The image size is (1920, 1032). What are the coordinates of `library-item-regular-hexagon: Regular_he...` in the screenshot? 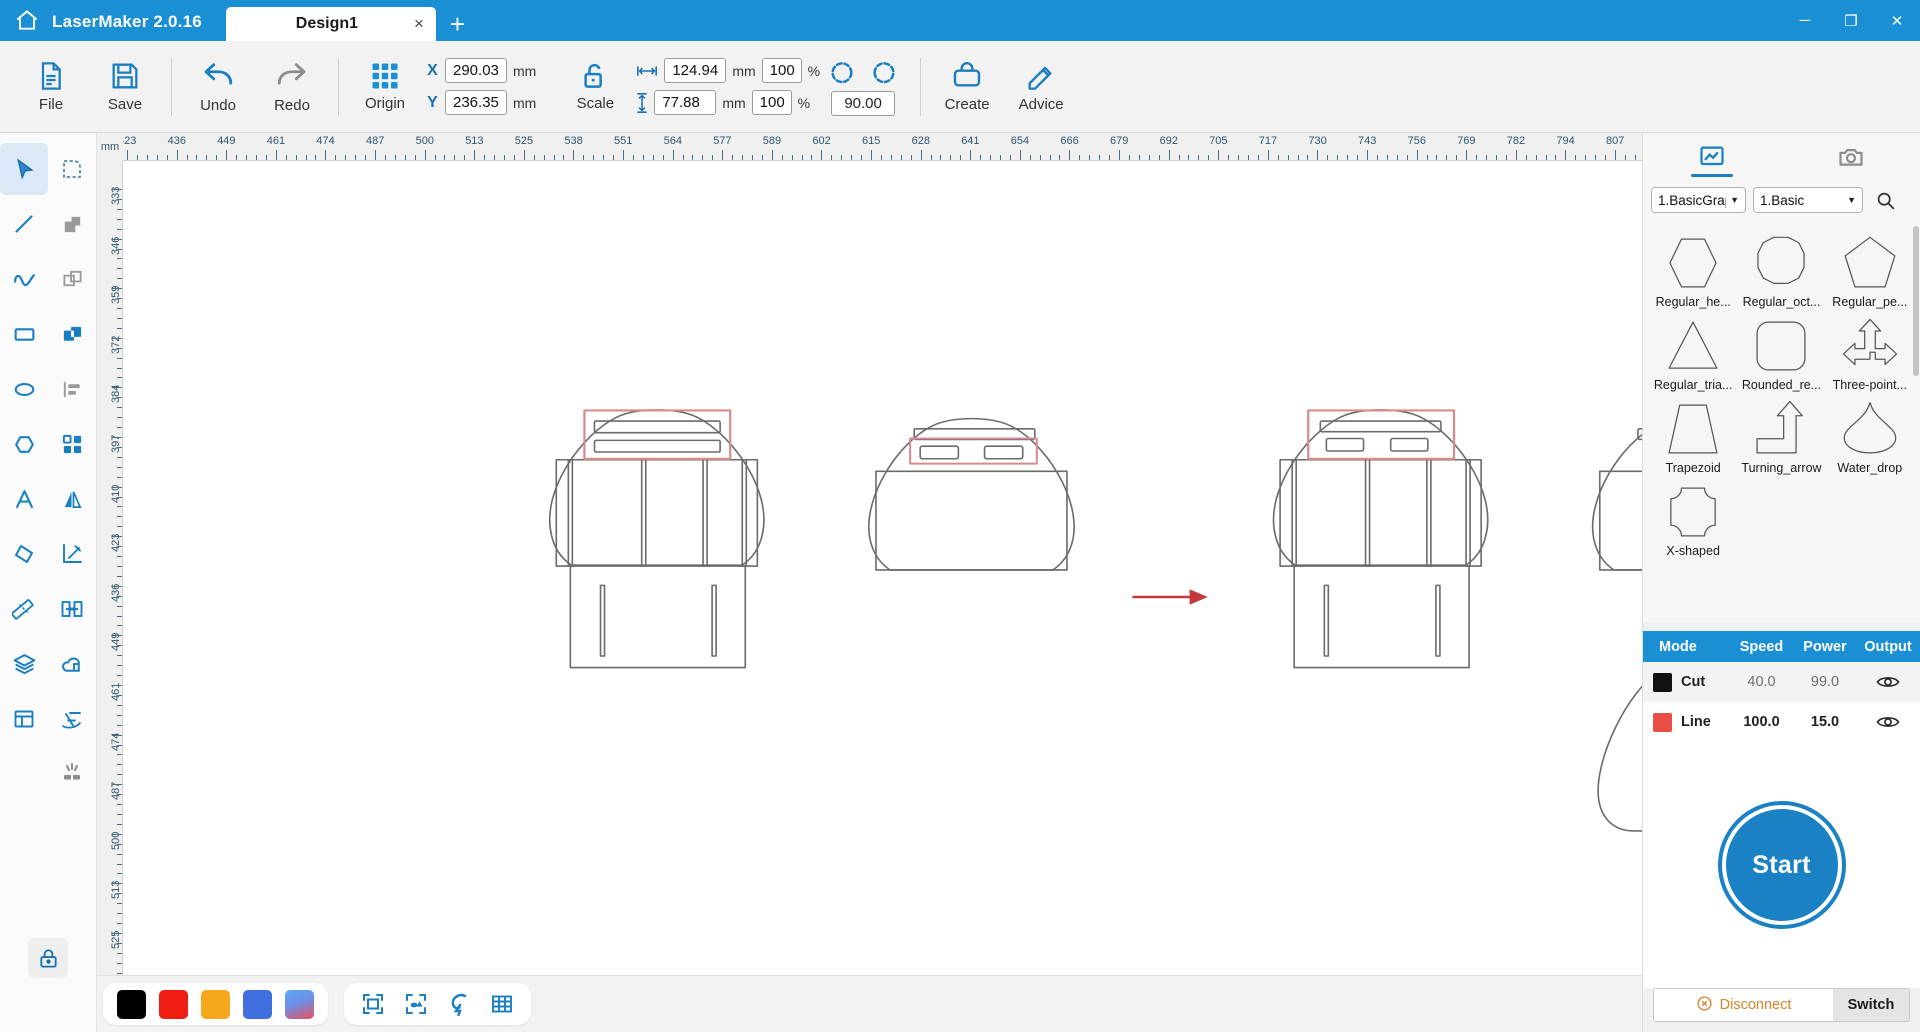 It's located at (1693, 267).